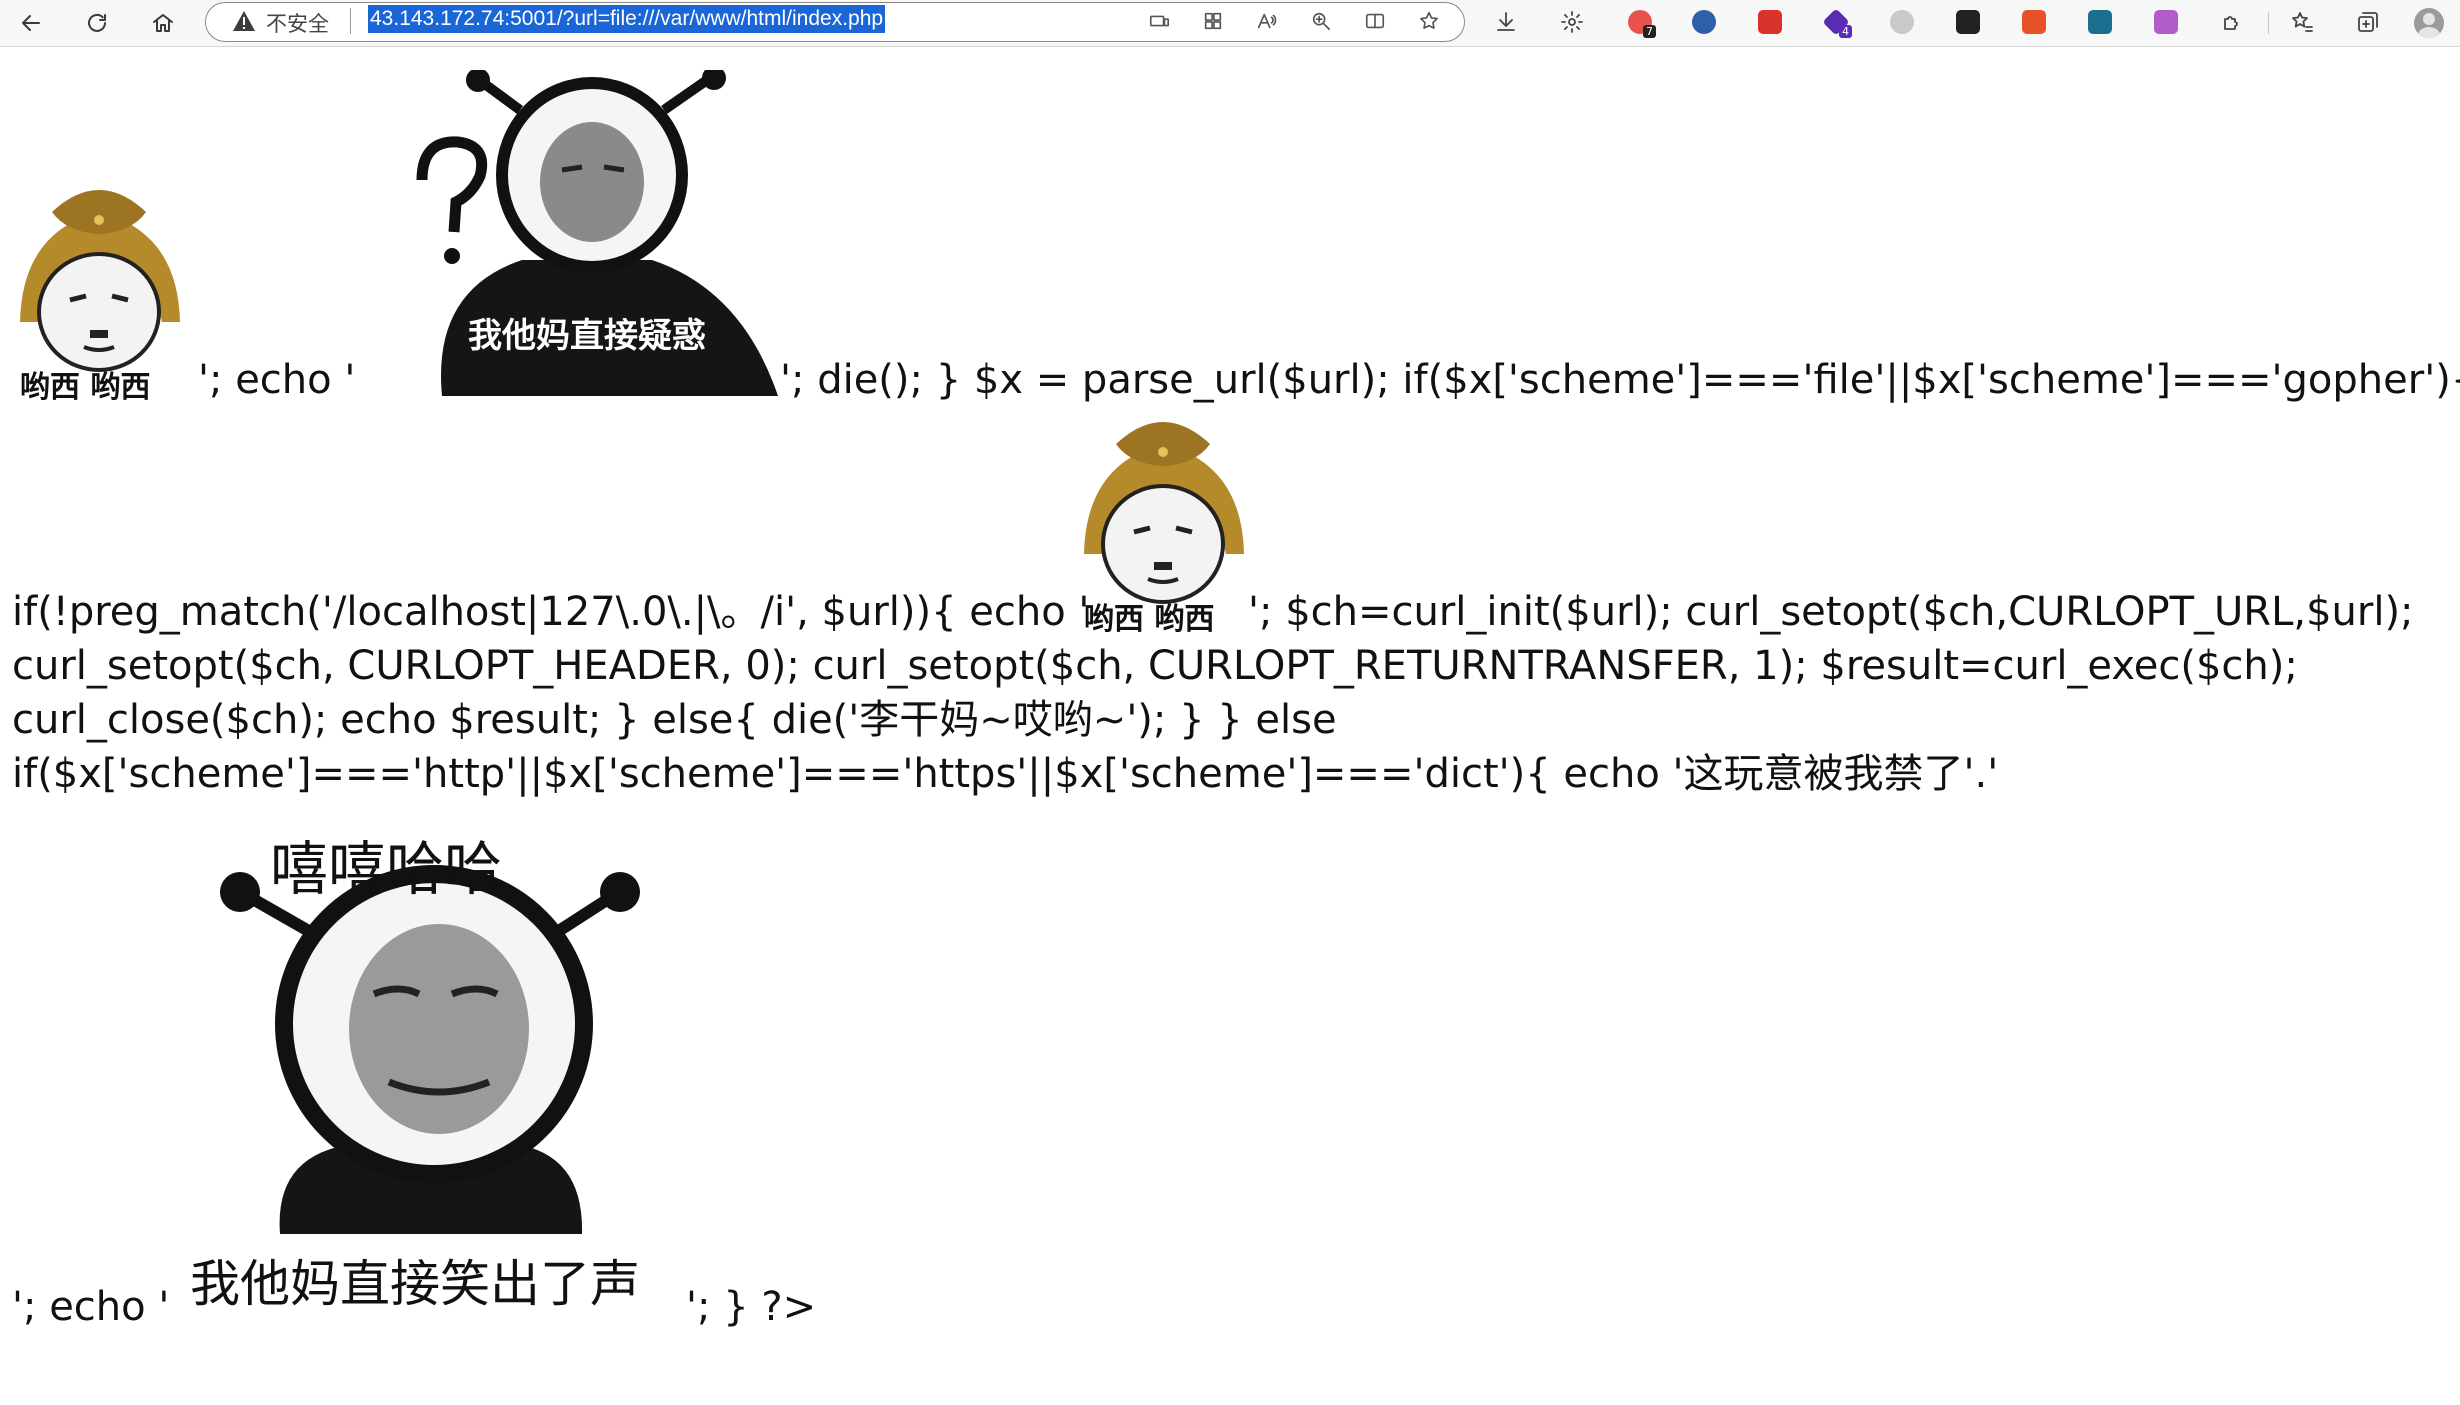  What do you see at coordinates (1640, 22) in the screenshot?
I see `extension-red-icon: 7` at bounding box center [1640, 22].